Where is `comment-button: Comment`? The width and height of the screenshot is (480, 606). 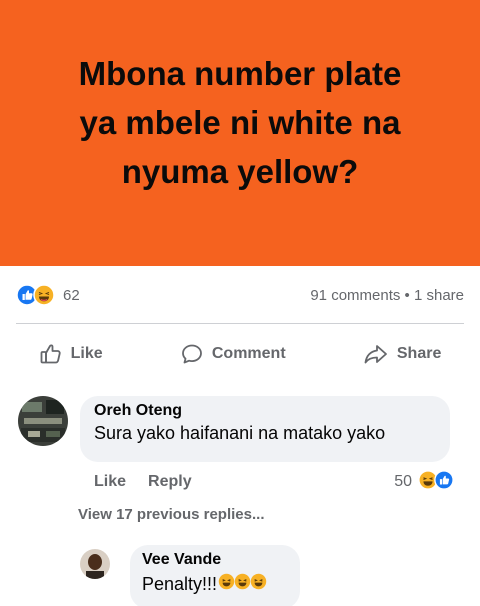
comment-button: Comment is located at coordinates (233, 354).